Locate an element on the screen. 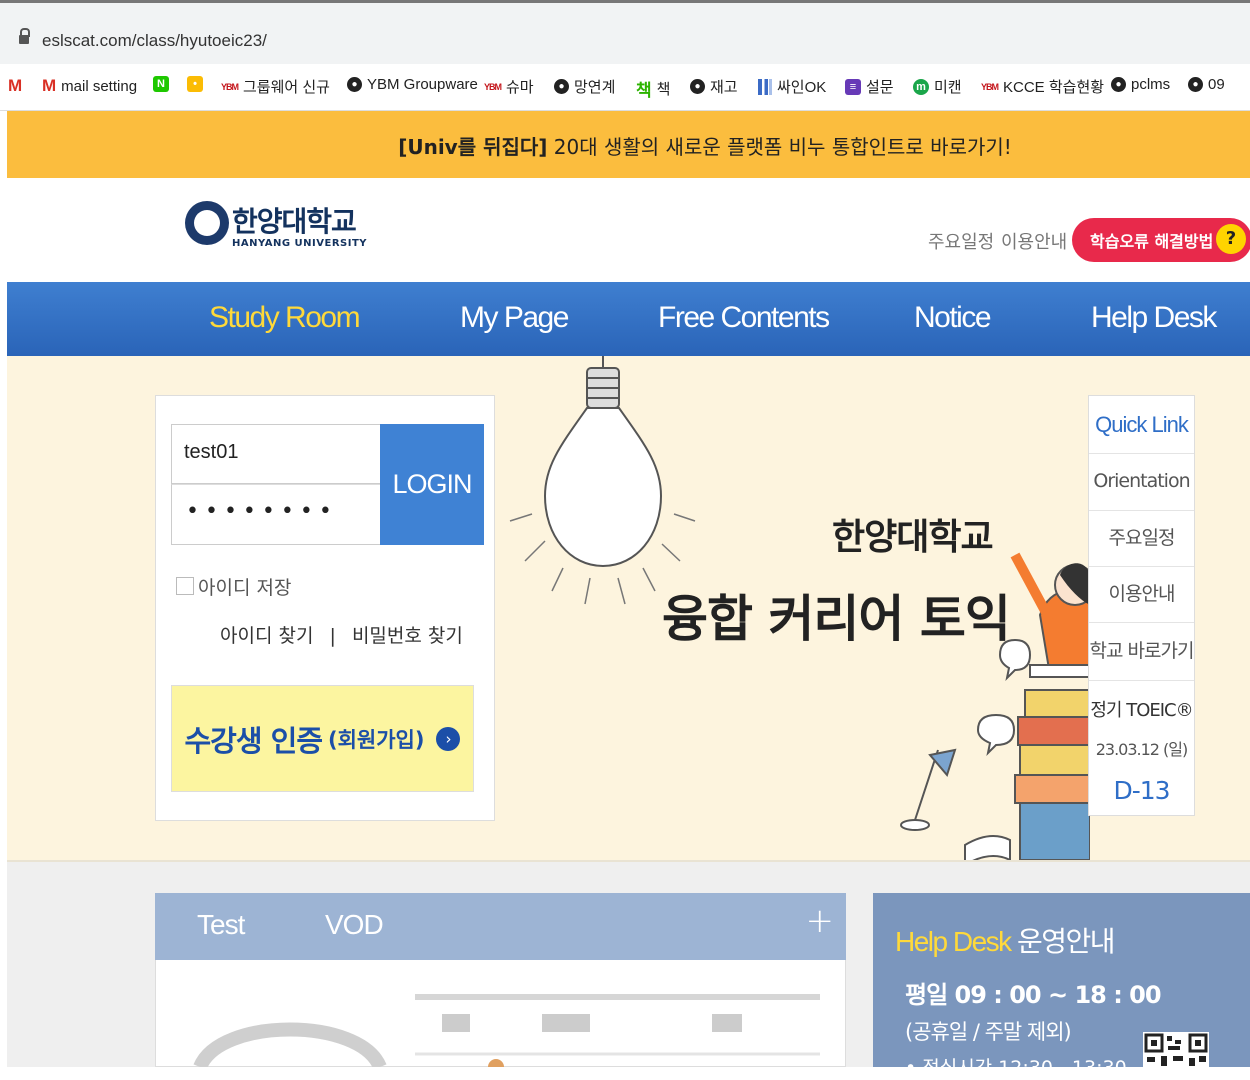 This screenshot has width=1250, height=1080. learning-error-button: 학습오류 해결방법 ? is located at coordinates (1161, 240).